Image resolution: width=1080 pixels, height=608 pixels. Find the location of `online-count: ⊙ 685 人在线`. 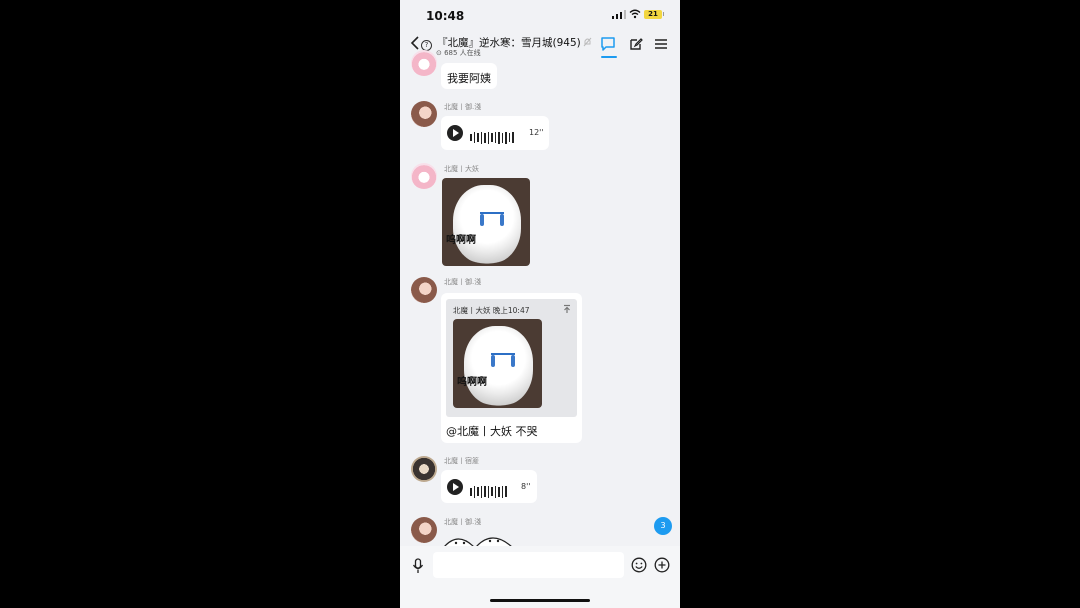

online-count: ⊙ 685 人在线 is located at coordinates (458, 53).